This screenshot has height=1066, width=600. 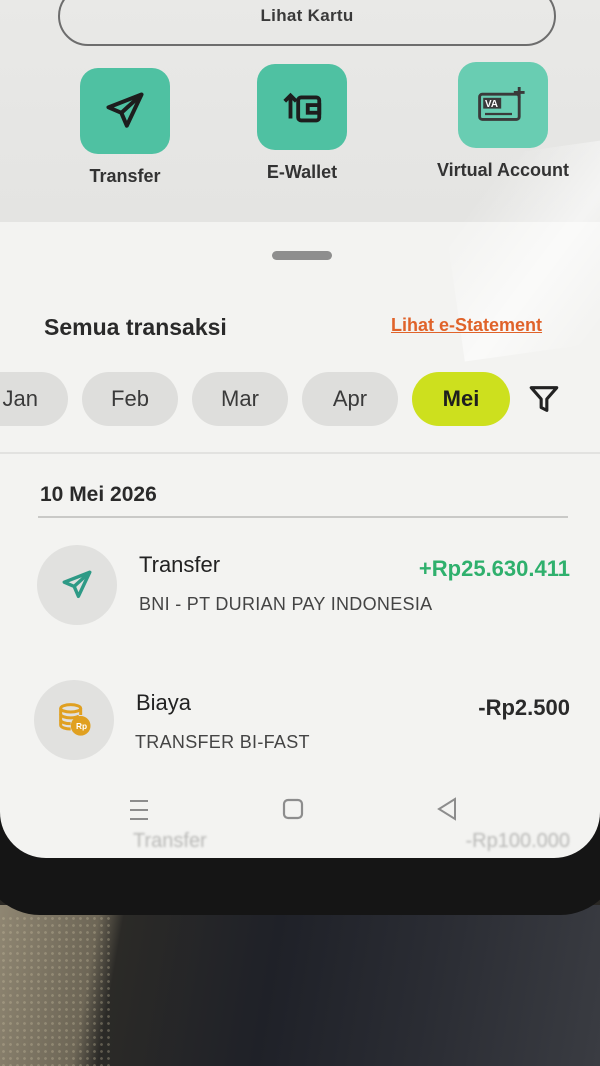 What do you see at coordinates (302, 172) in the screenshot?
I see `quick-action-label: E-Wallet` at bounding box center [302, 172].